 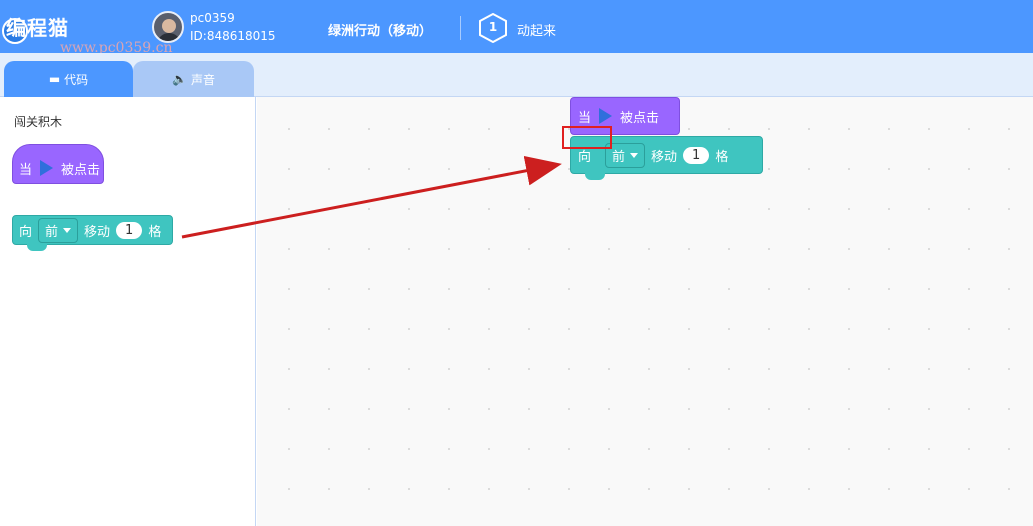 I want to click on tab-sound-label: 声音, so click(x=202, y=79).